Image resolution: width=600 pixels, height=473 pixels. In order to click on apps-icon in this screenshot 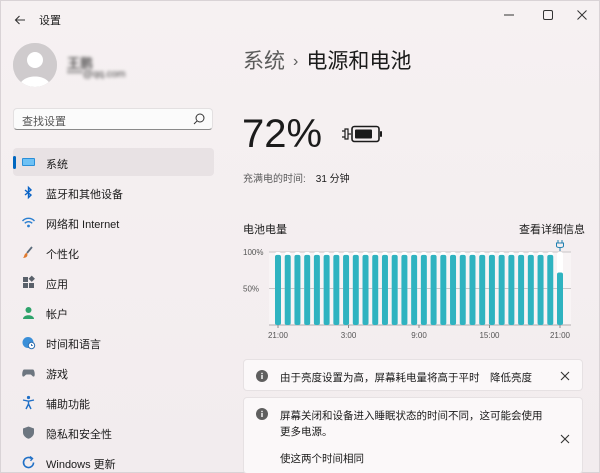, I will do `click(29, 281)`.